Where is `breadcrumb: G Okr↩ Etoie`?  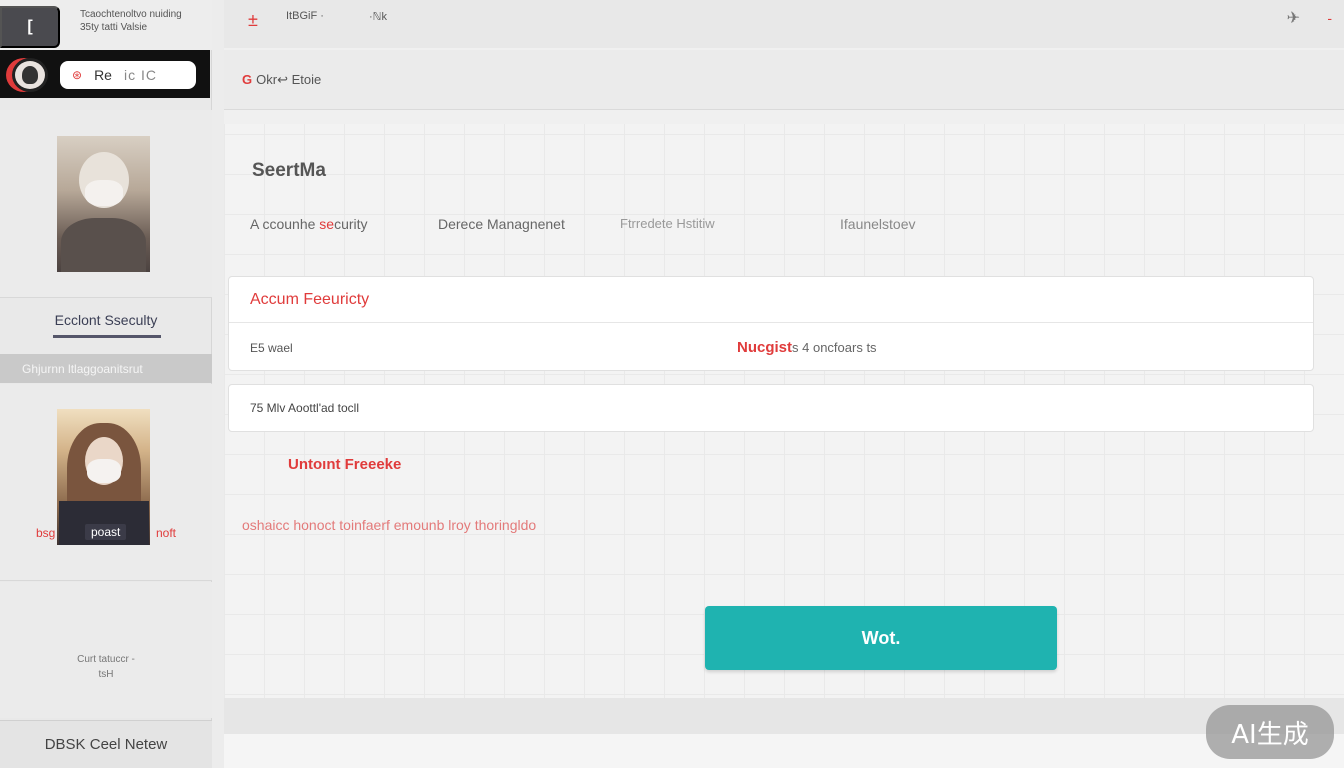 breadcrumb: G Okr↩ Etoie is located at coordinates (784, 80).